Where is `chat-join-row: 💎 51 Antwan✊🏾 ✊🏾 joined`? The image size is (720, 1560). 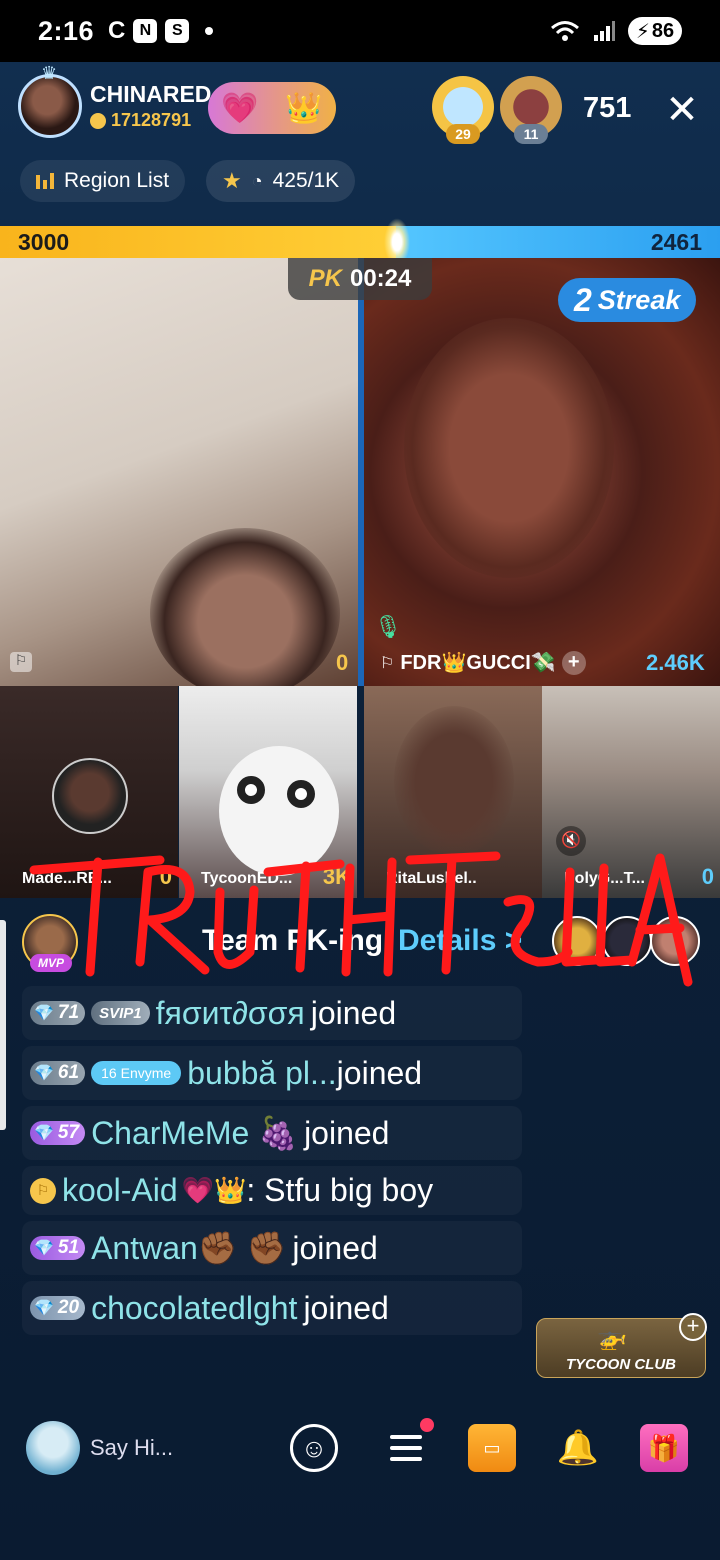 chat-join-row: 💎 51 Antwan✊🏾 ✊🏾 joined is located at coordinates (272, 1248).